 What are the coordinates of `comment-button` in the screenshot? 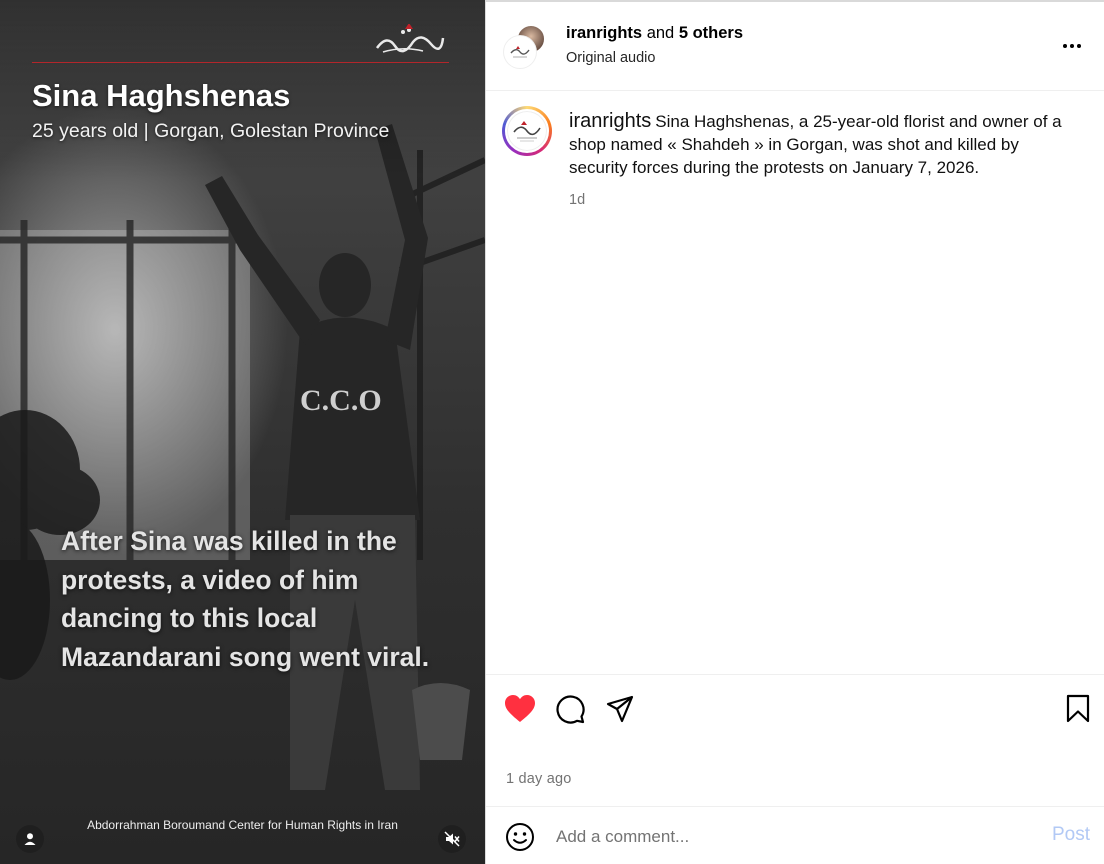 It's located at (570, 709).